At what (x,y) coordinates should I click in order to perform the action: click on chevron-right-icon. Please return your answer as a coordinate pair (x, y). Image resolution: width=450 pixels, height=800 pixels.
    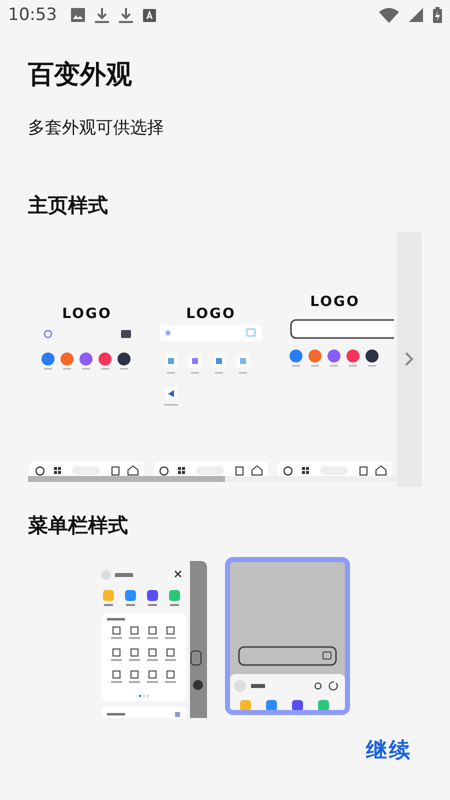
    Looking at the image, I should click on (409, 359).